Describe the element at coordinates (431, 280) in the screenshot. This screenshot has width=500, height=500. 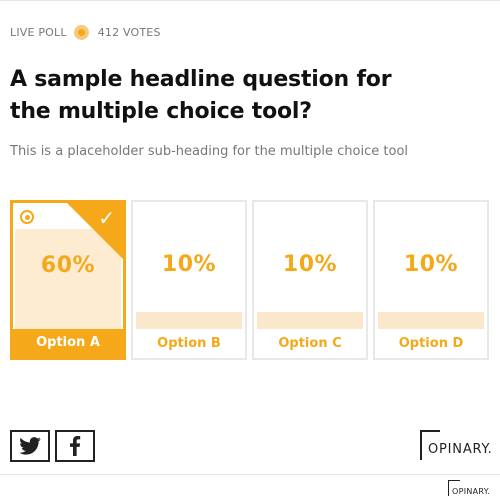
I see `option-card-d: 10% Option D` at that location.